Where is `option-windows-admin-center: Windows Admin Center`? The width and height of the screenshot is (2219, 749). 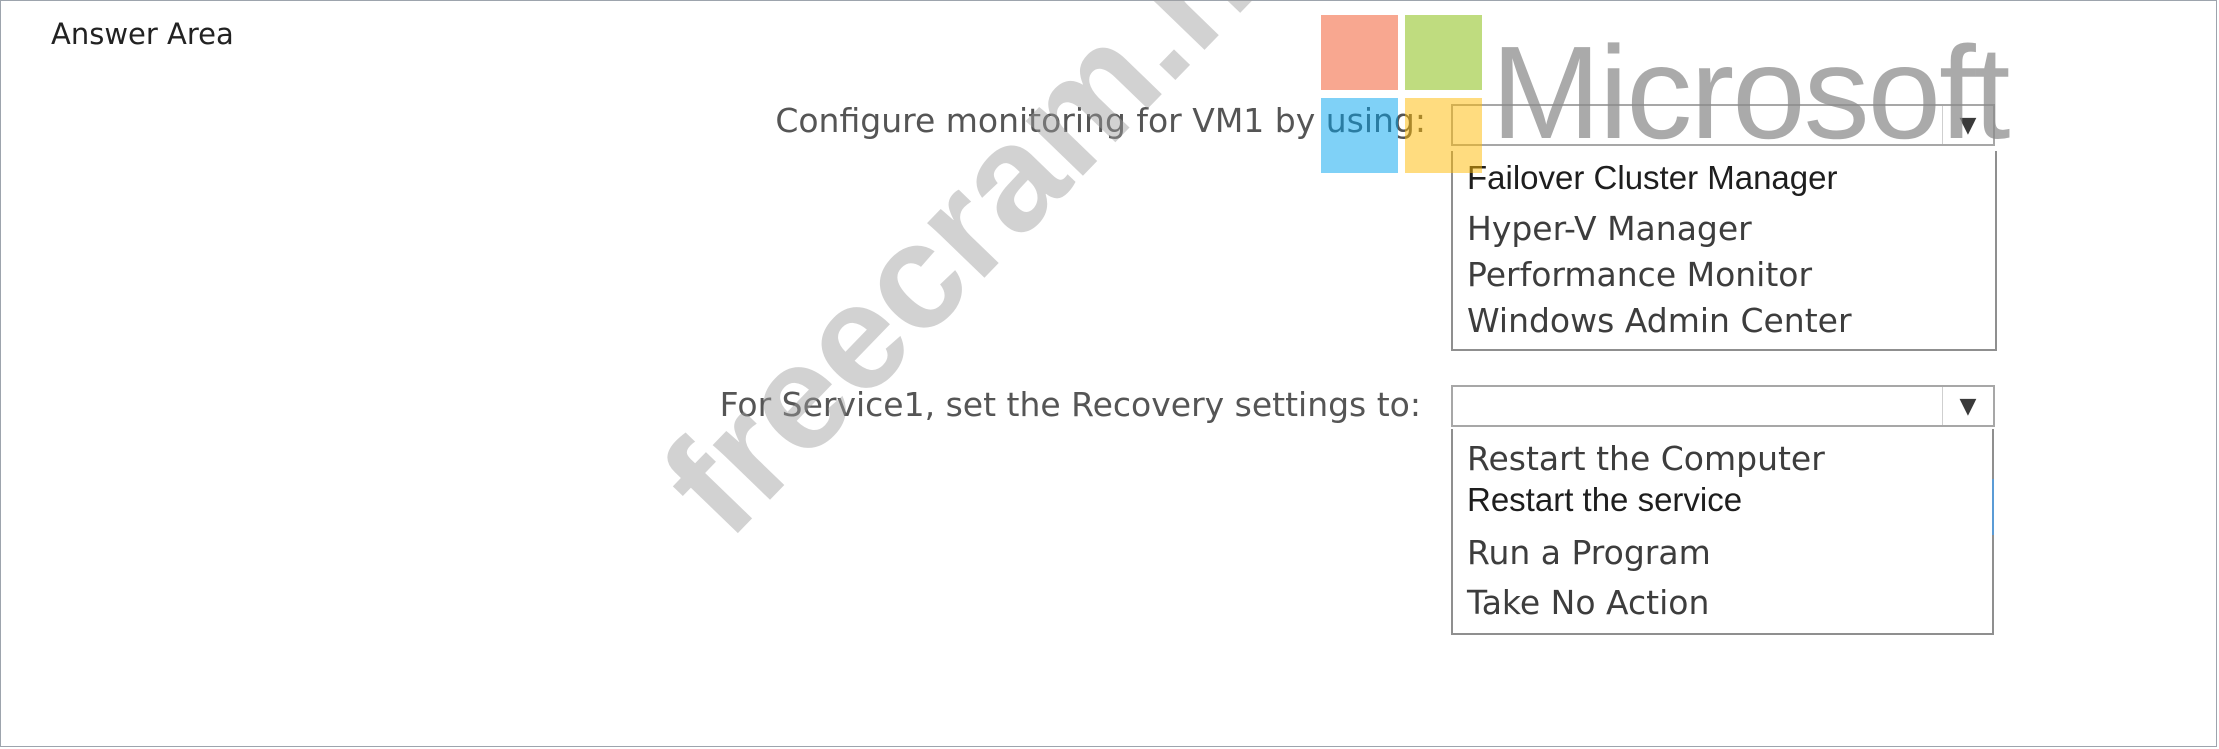
option-windows-admin-center: Windows Admin Center is located at coordinates (1659, 320).